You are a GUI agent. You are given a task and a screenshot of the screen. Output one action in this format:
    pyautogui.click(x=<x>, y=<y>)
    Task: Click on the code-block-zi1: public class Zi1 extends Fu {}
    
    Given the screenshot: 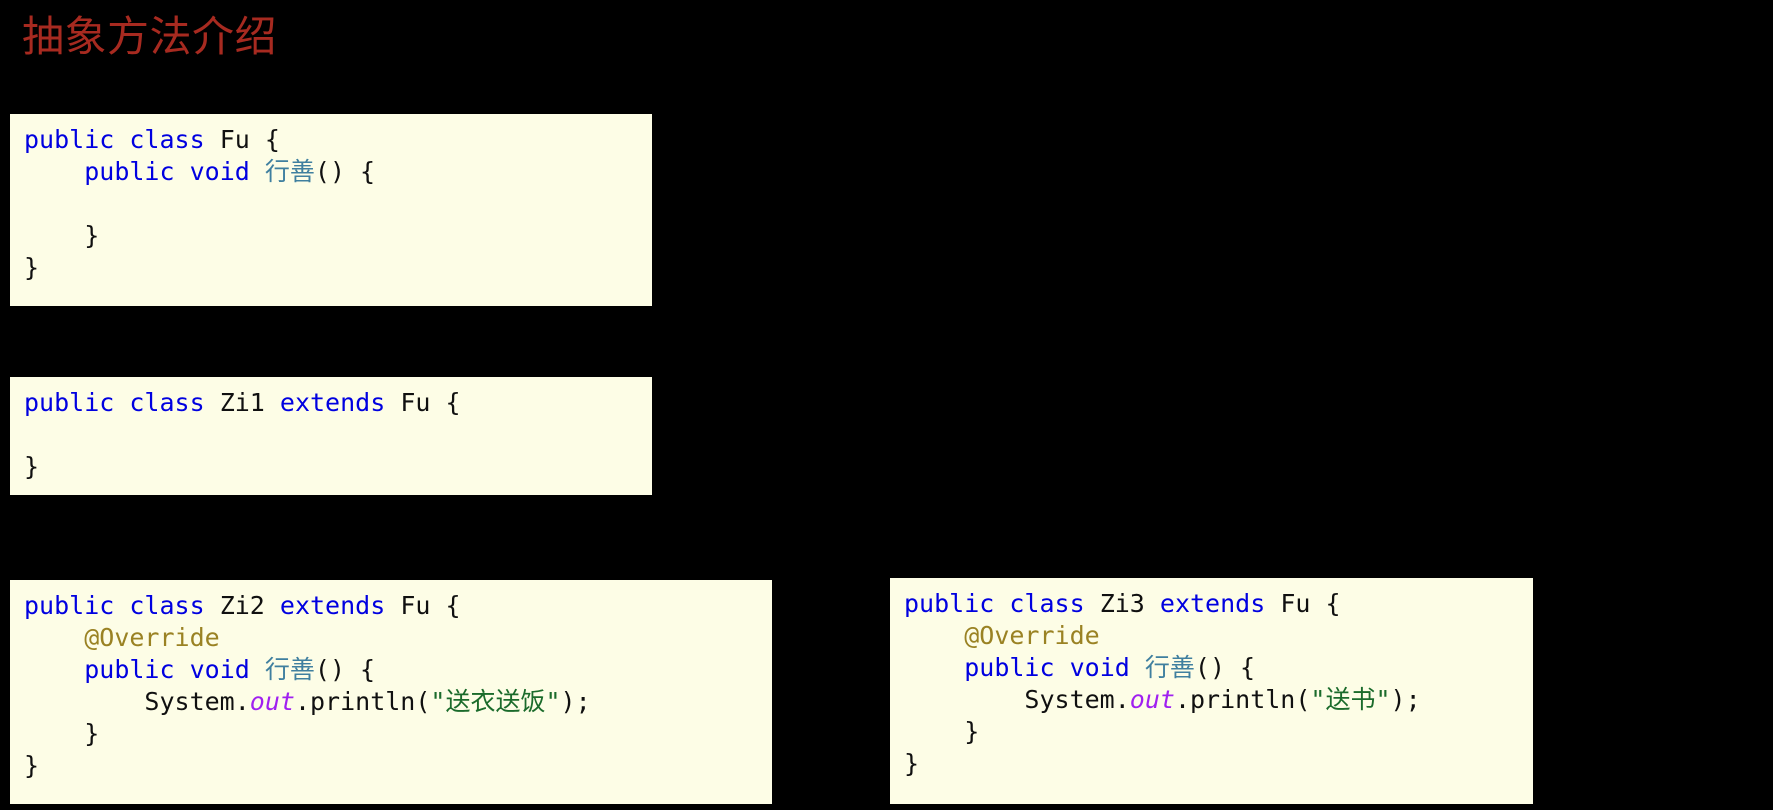 What is the action you would take?
    pyautogui.click(x=331, y=430)
    